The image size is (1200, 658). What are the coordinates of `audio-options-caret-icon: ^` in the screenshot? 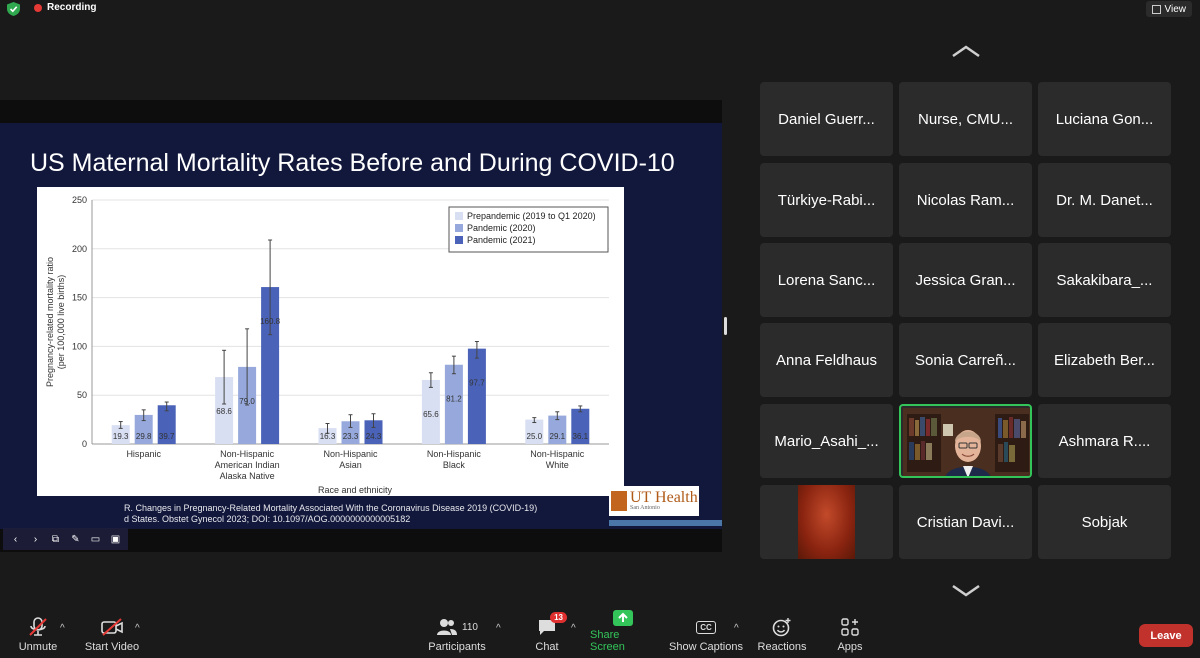 It's located at (62, 628).